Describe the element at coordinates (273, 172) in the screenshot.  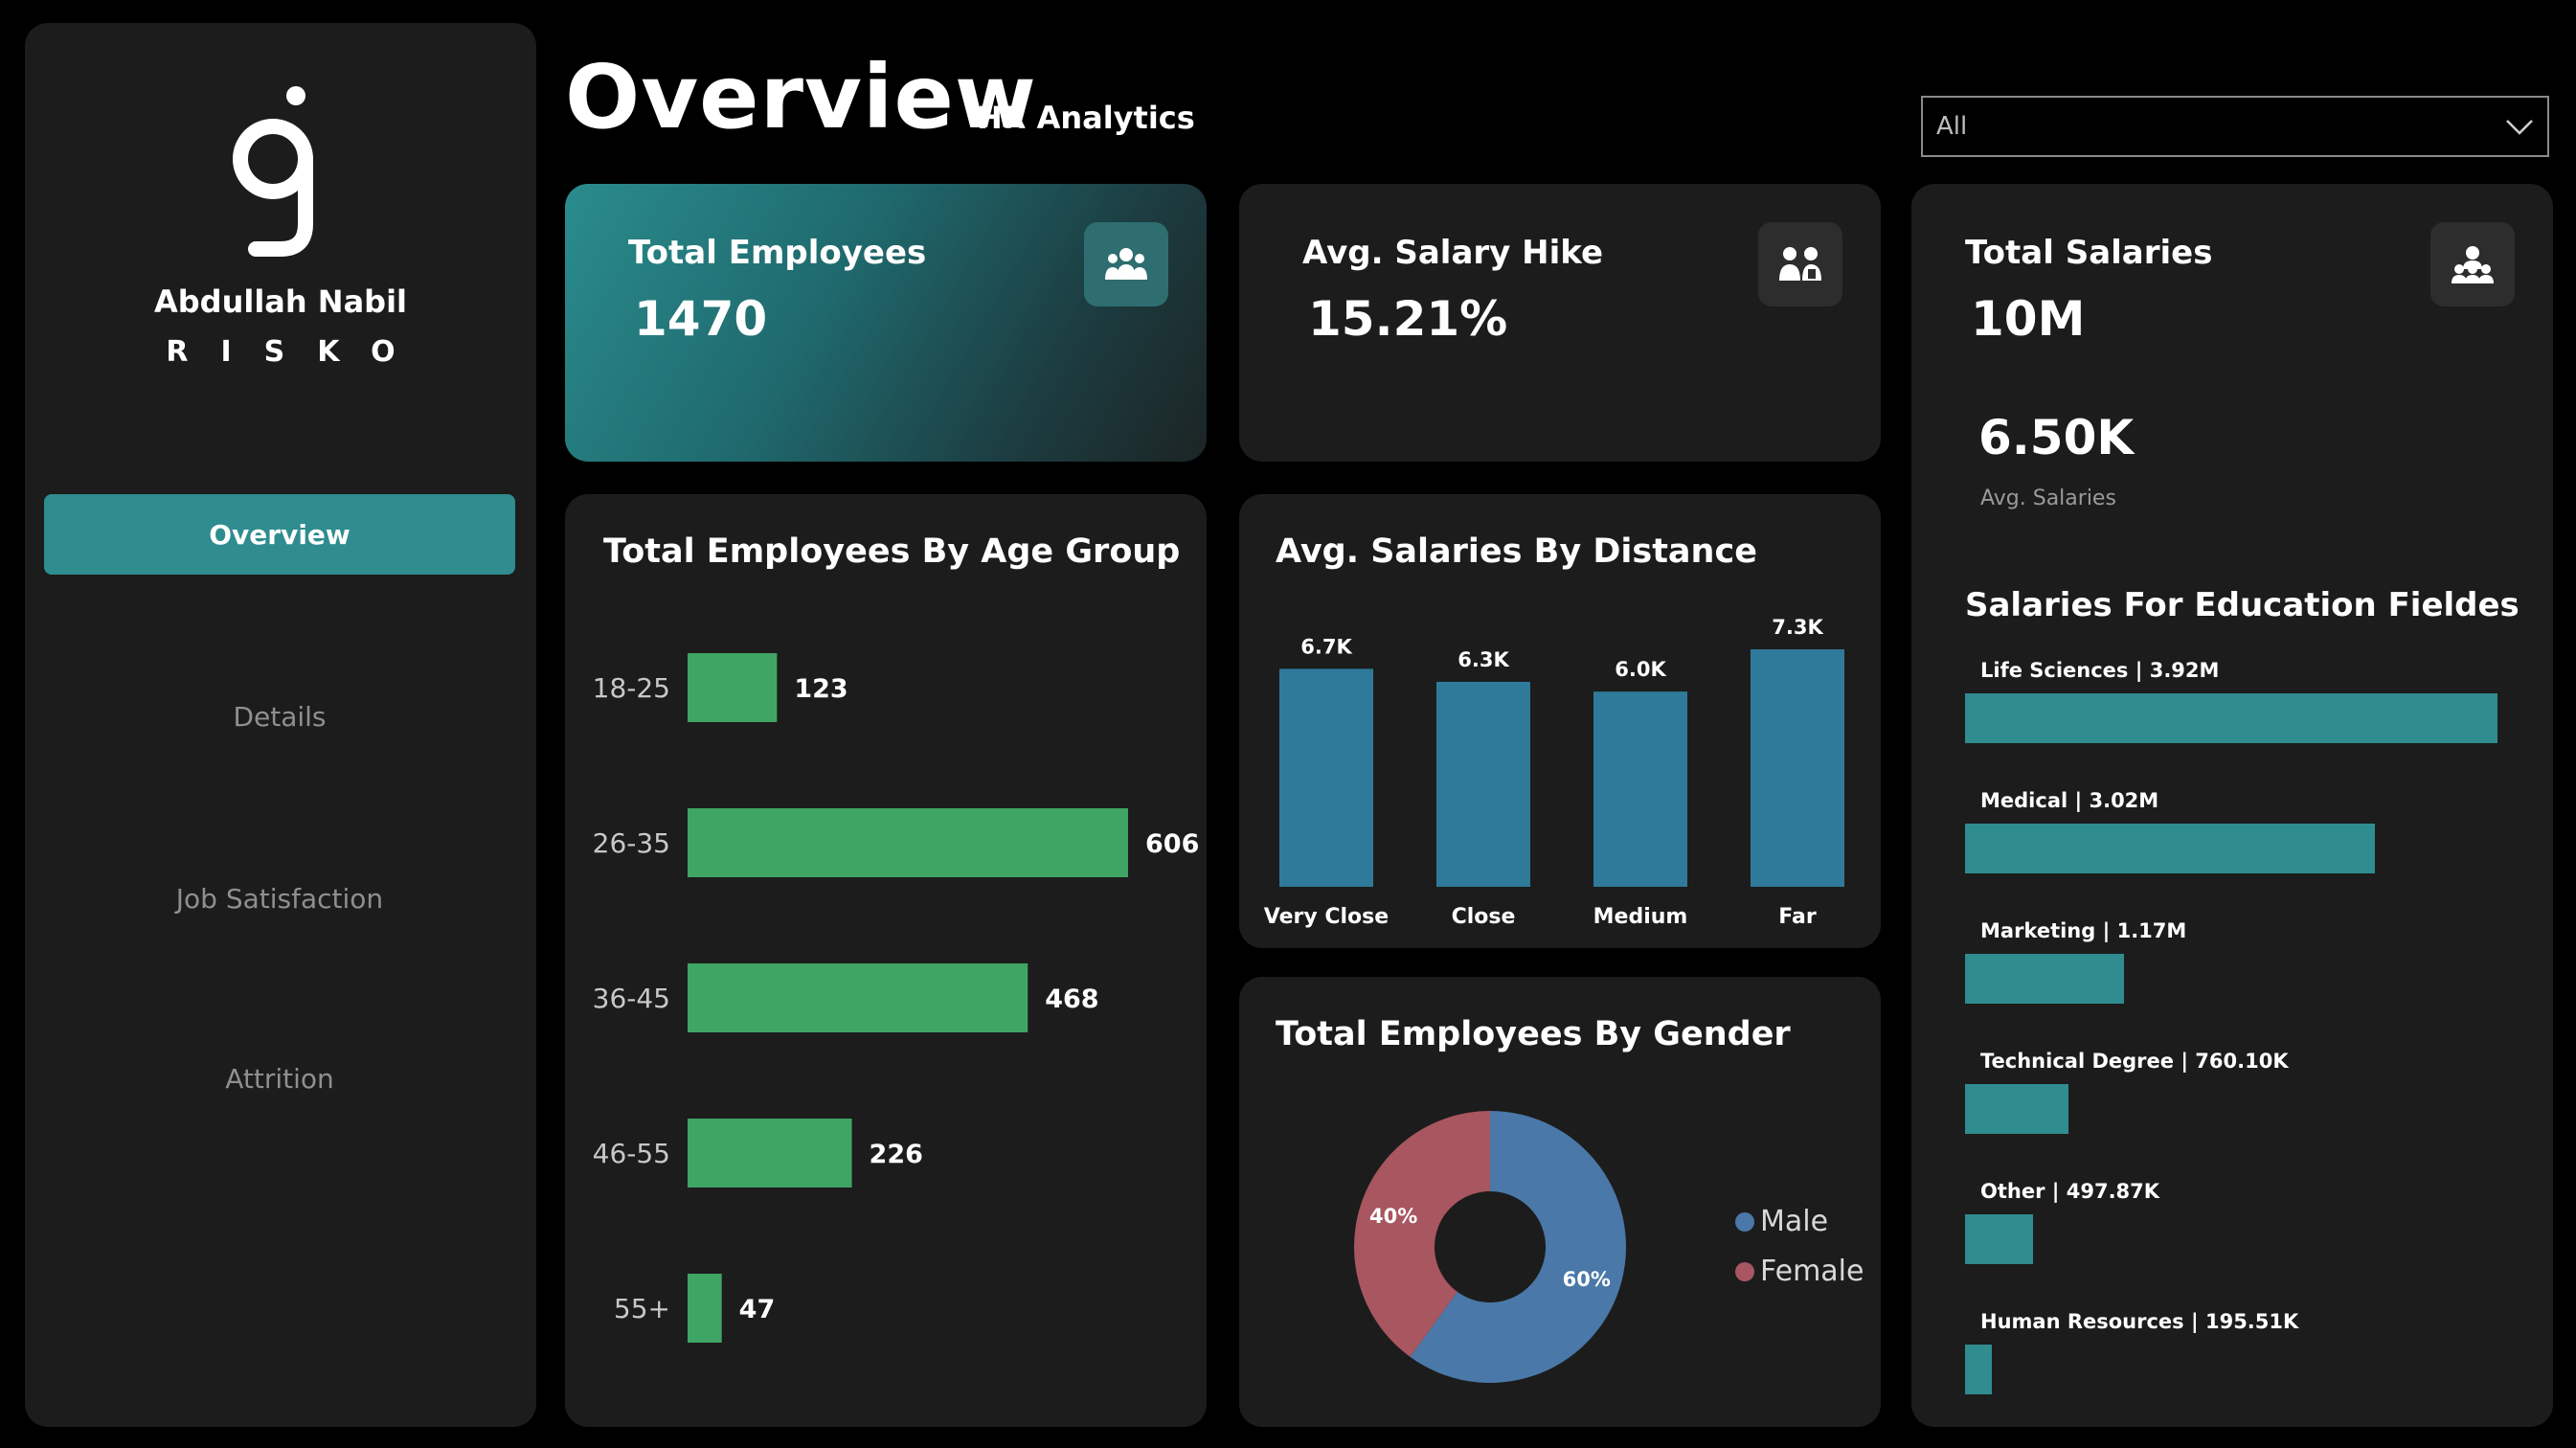
I see `brand-logo-icon` at that location.